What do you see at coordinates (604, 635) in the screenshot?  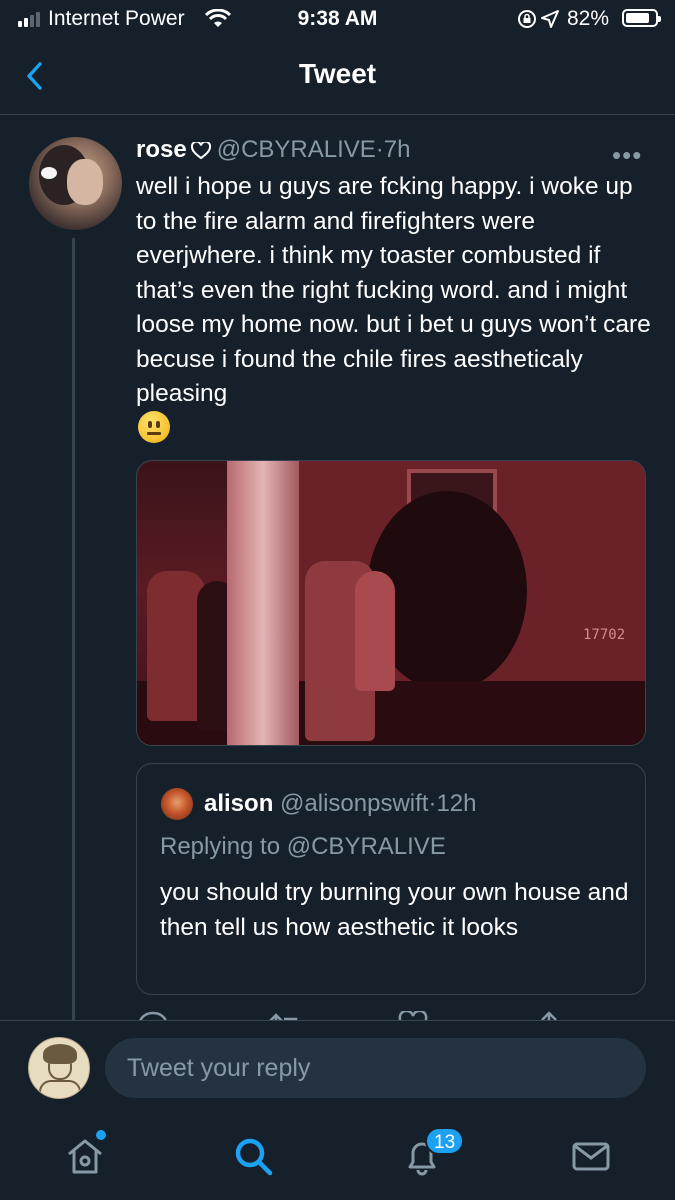 I see `house-number: 17702` at bounding box center [604, 635].